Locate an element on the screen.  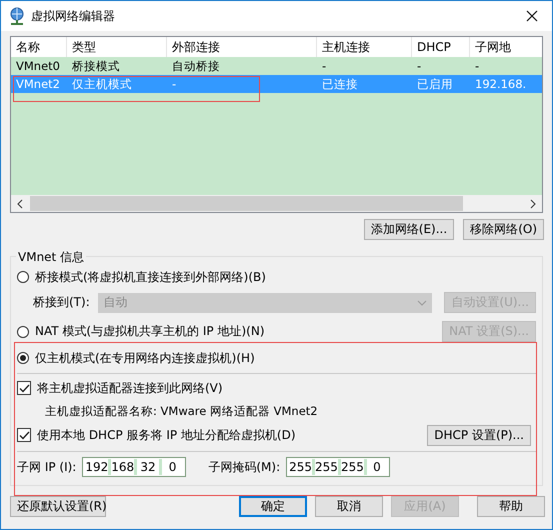
dialog-button: 确定 is located at coordinates (273, 506).